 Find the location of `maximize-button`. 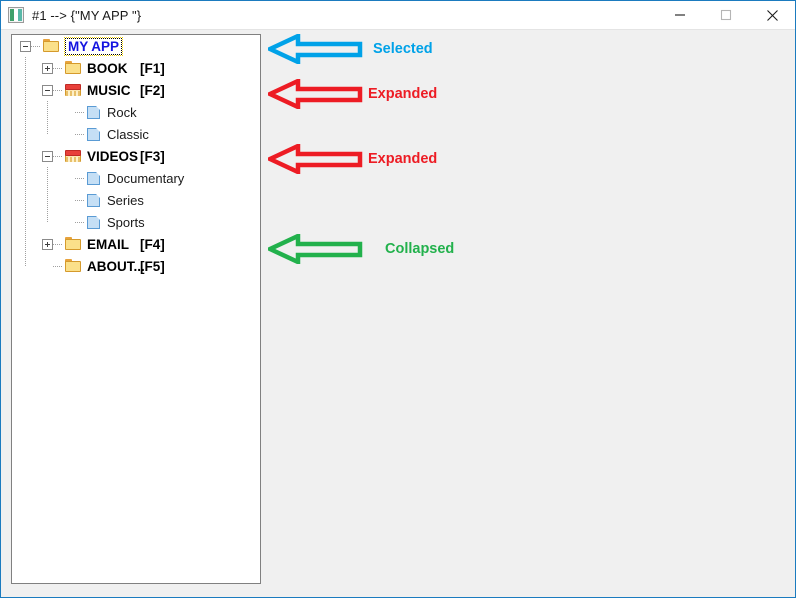

maximize-button is located at coordinates (726, 15).